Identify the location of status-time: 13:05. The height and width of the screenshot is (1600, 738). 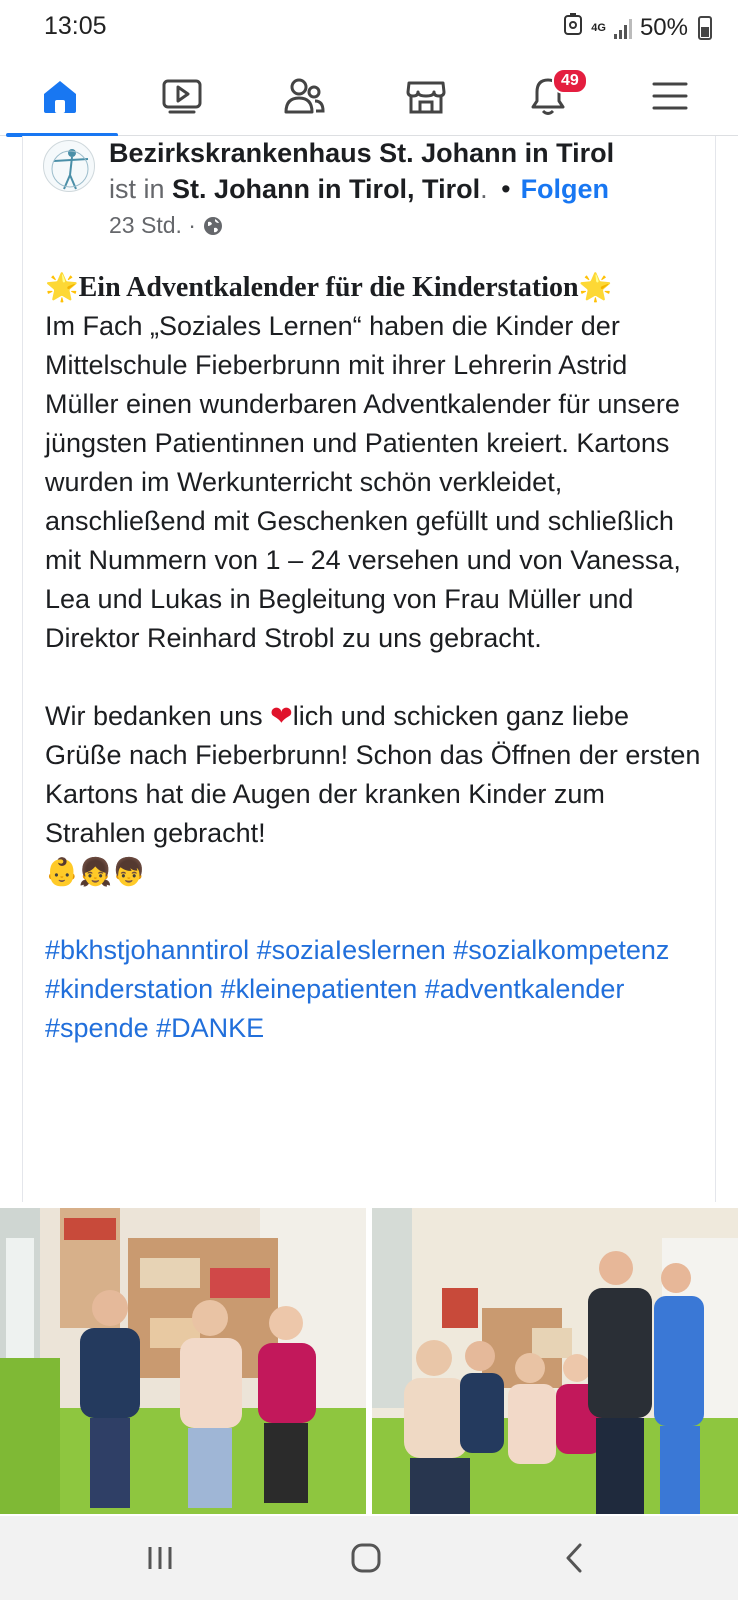
(75, 26).